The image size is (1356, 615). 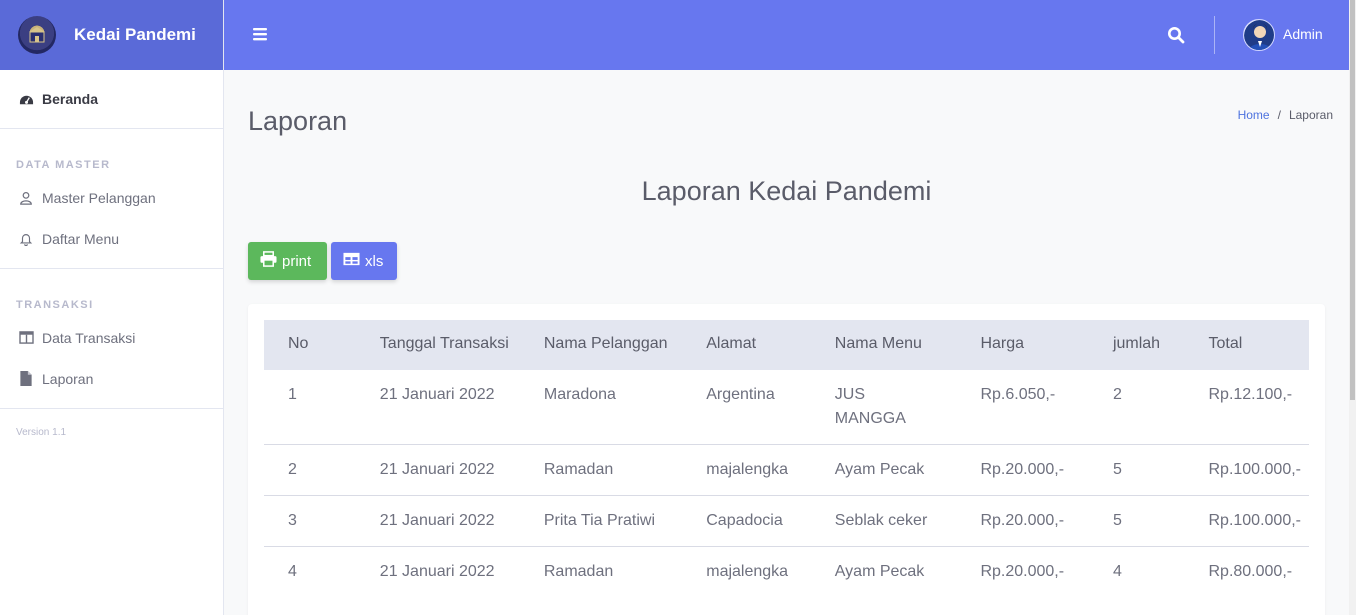 What do you see at coordinates (292, 394) in the screenshot?
I see `table-cell: 1` at bounding box center [292, 394].